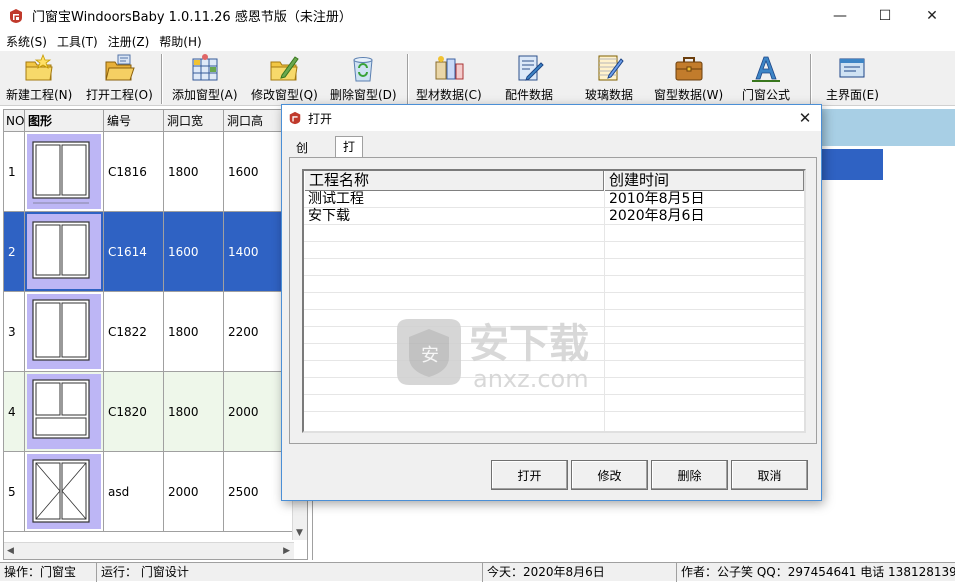  I want to click on minimize-icon: —, so click(840, 15).